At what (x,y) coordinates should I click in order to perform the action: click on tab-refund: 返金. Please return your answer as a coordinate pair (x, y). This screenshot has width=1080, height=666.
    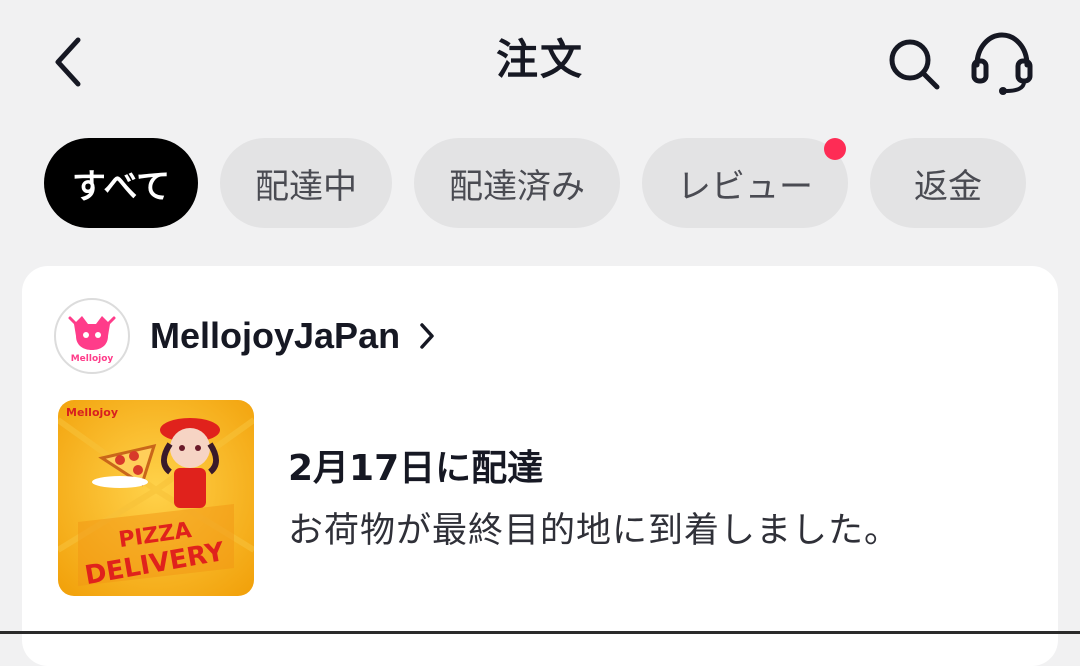
    Looking at the image, I should click on (948, 183).